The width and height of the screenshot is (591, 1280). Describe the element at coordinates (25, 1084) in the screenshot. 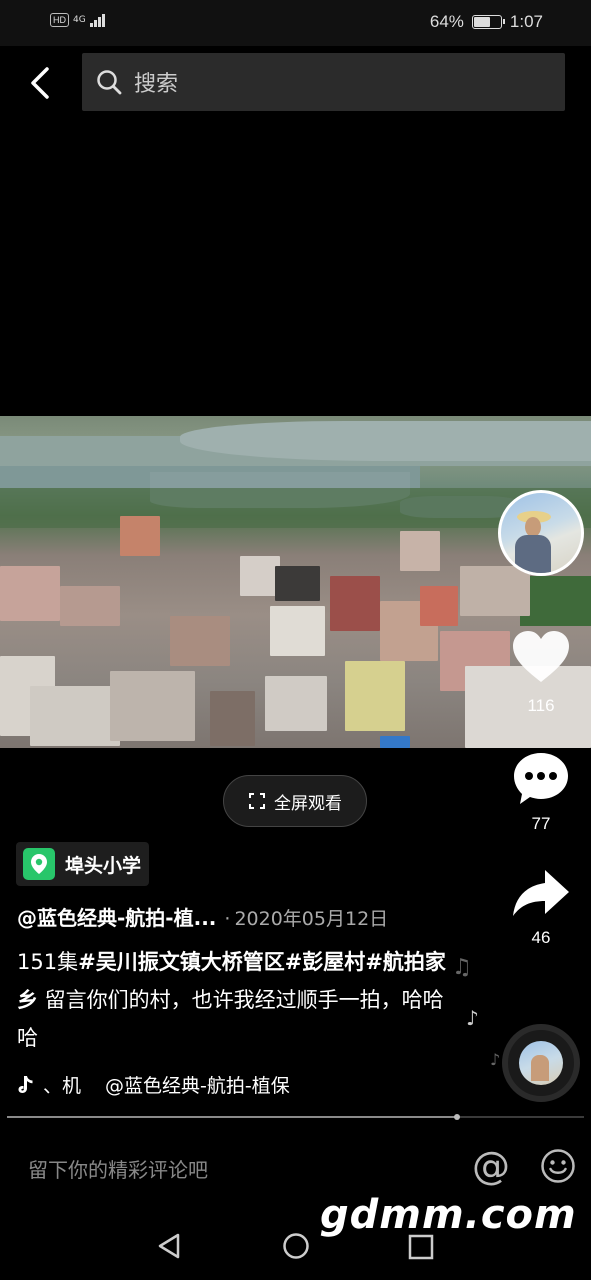

I see `tiktok-note-icon` at that location.